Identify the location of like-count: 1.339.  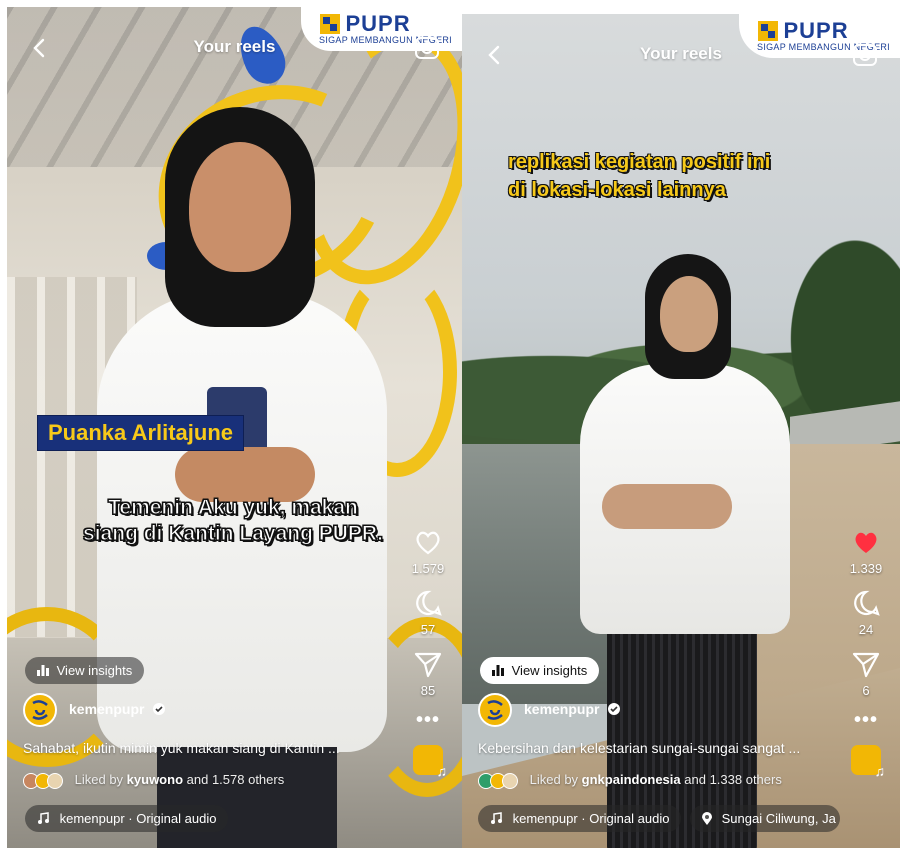
(866, 568).